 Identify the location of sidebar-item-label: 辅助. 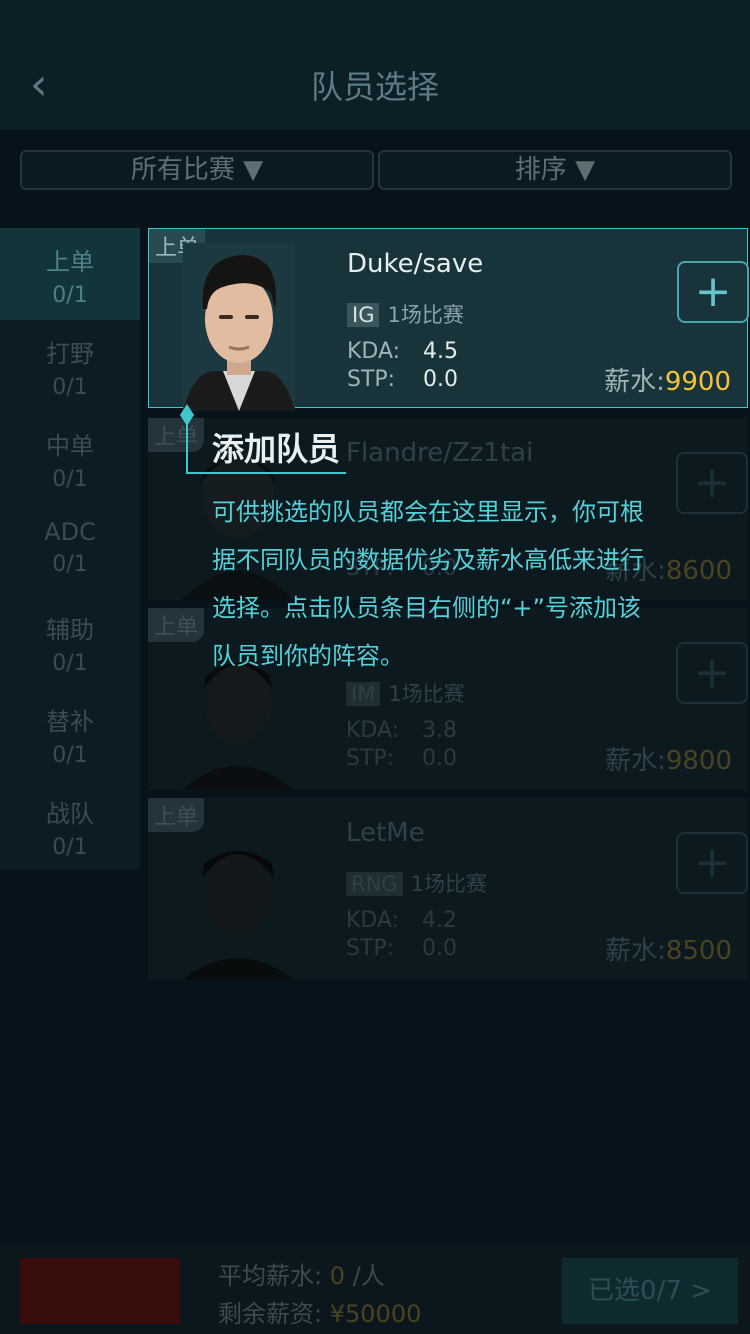
(70, 630).